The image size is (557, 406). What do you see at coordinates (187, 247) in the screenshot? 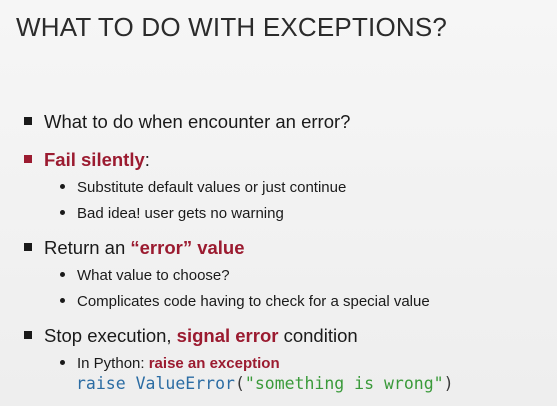
I see `bullet-emphasis: “error” value` at bounding box center [187, 247].